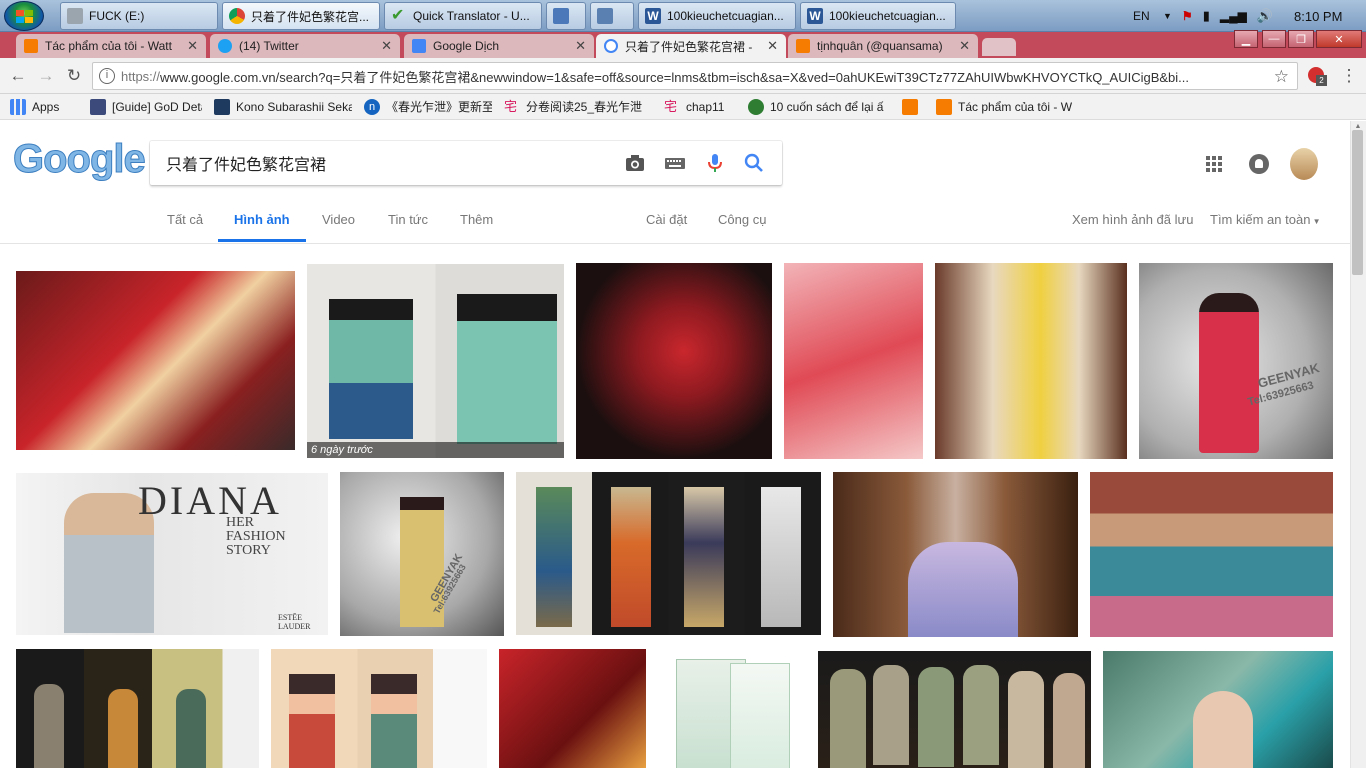  I want to click on bookmark-wattpad-2: Tác phẩm của tôi - W, so click(1006, 106).